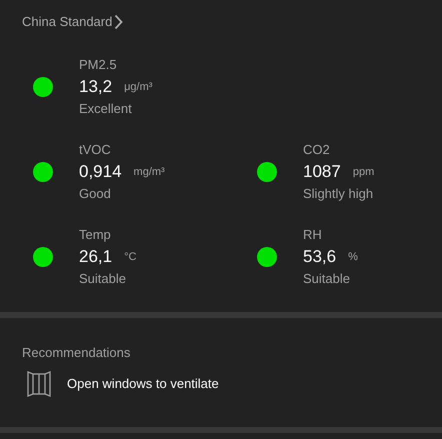  What do you see at coordinates (319, 257) in the screenshot?
I see `metric-value: 53,6` at bounding box center [319, 257].